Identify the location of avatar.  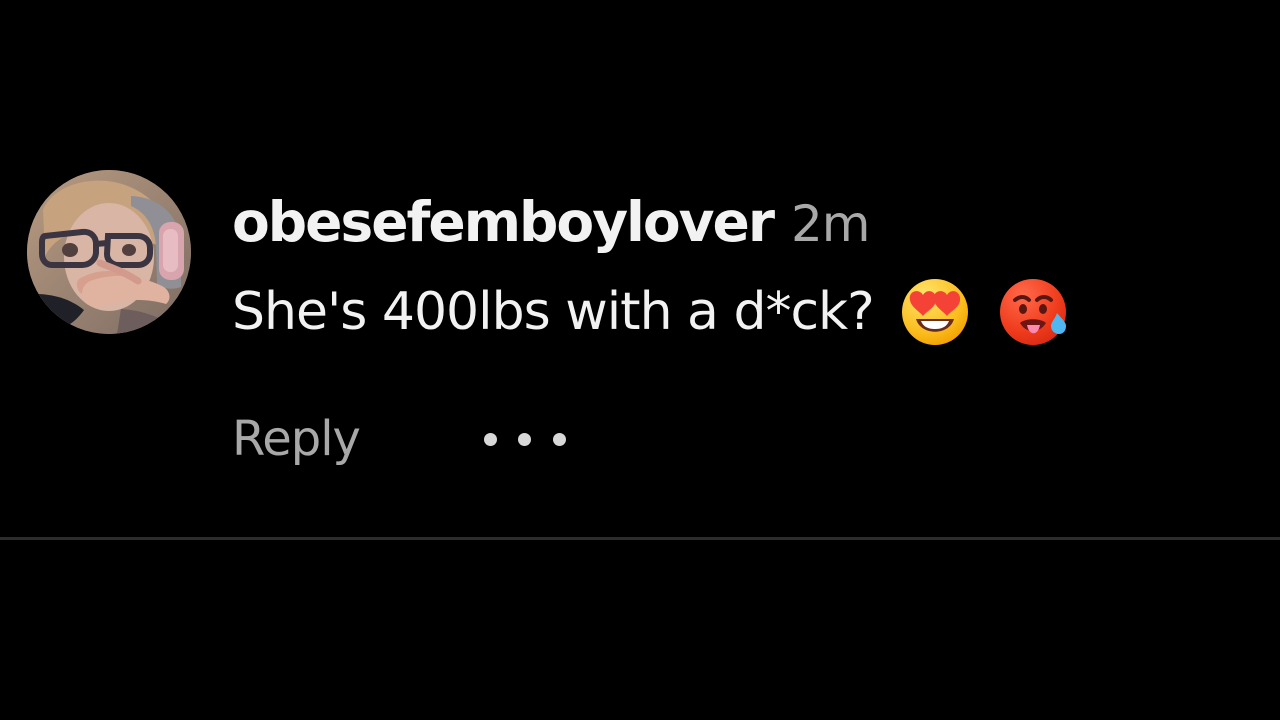
(109, 252).